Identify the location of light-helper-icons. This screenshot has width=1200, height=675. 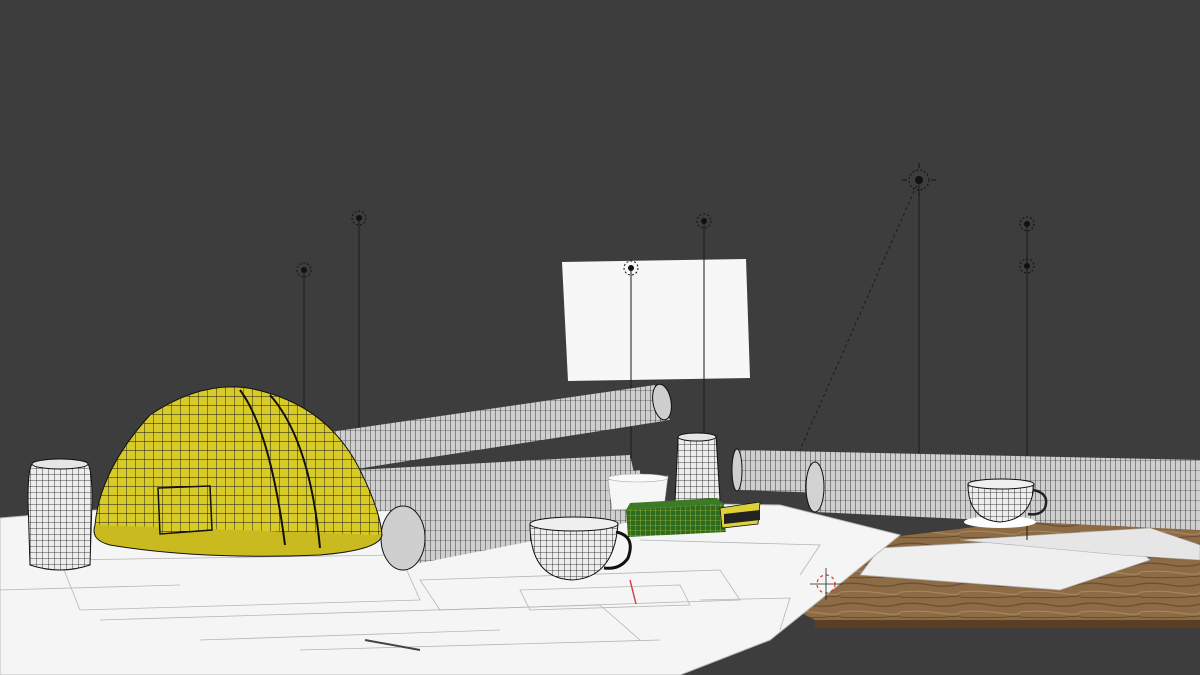
(665, 220).